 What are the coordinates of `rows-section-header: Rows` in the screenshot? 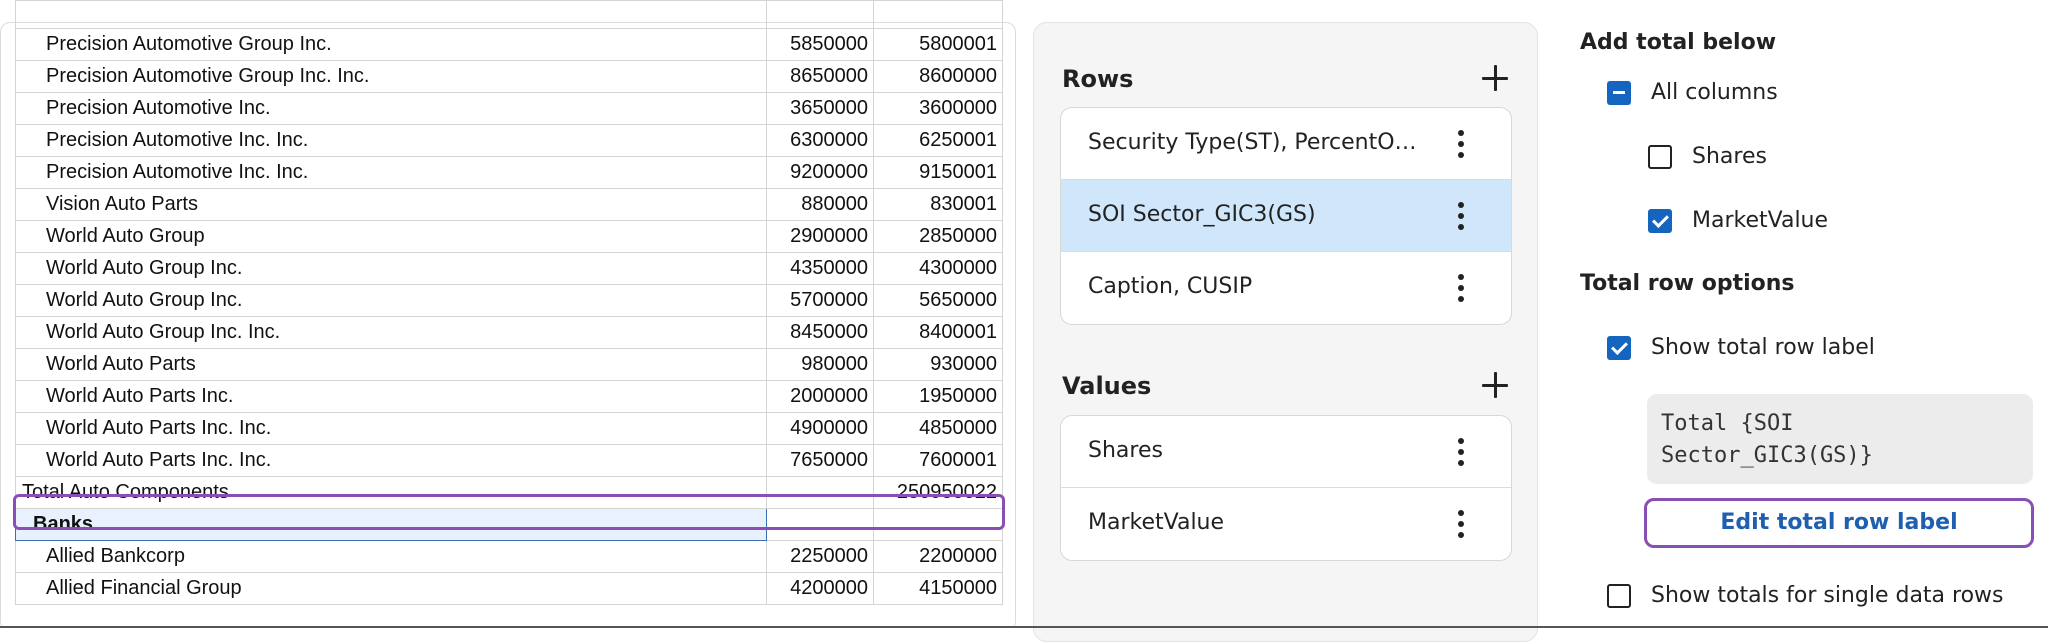 It's located at (1287, 79).